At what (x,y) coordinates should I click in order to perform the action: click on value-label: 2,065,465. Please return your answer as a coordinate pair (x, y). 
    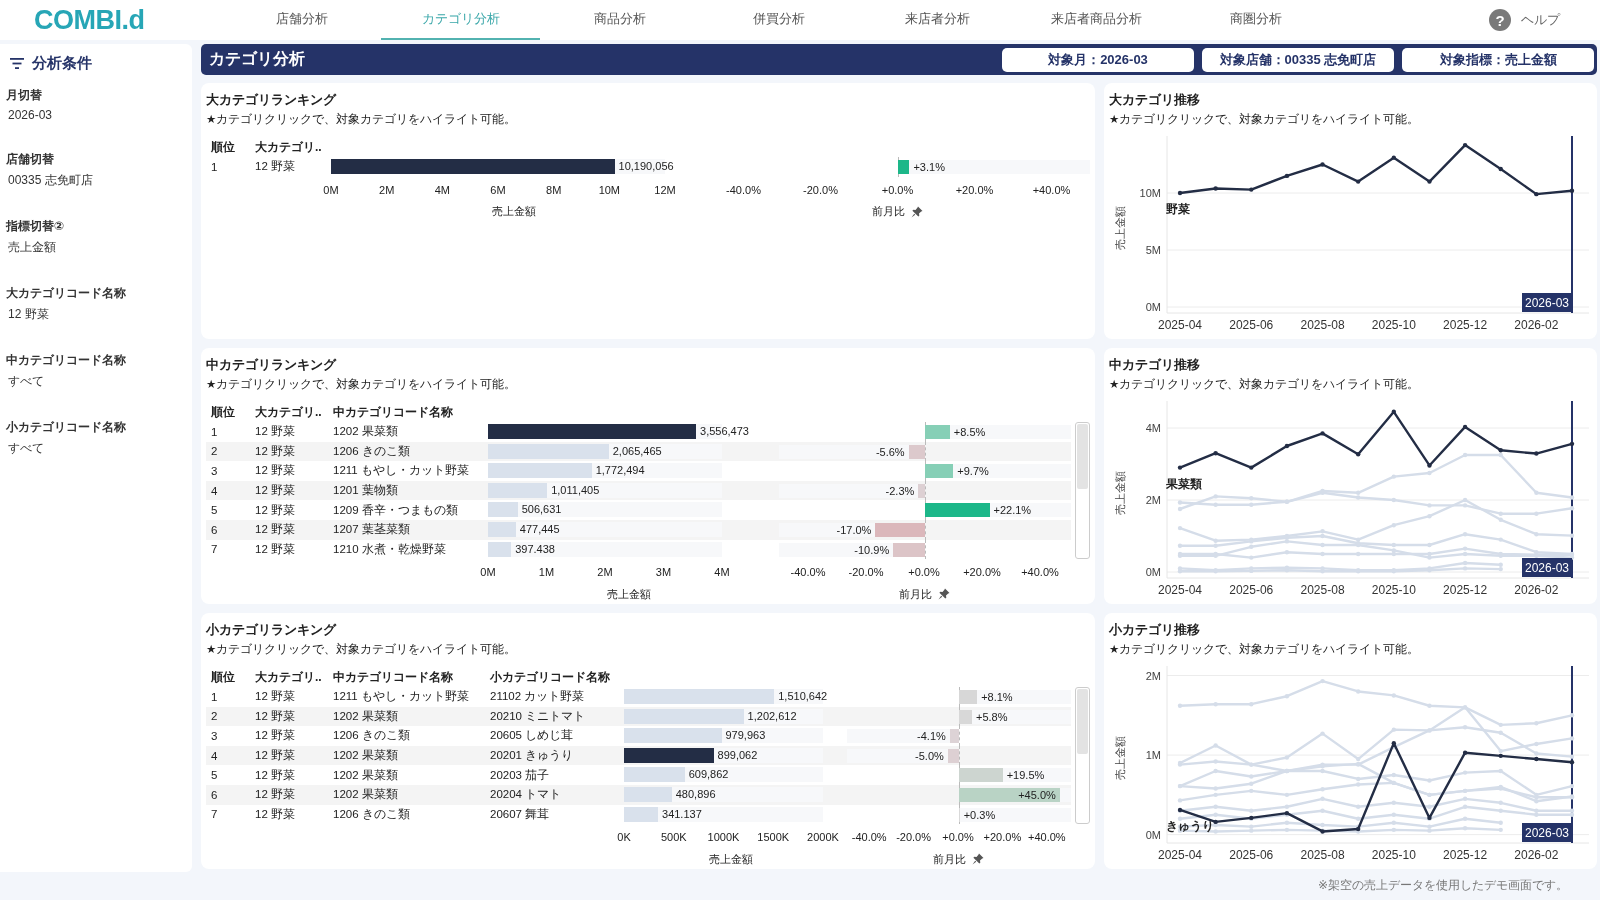
    Looking at the image, I should click on (637, 451).